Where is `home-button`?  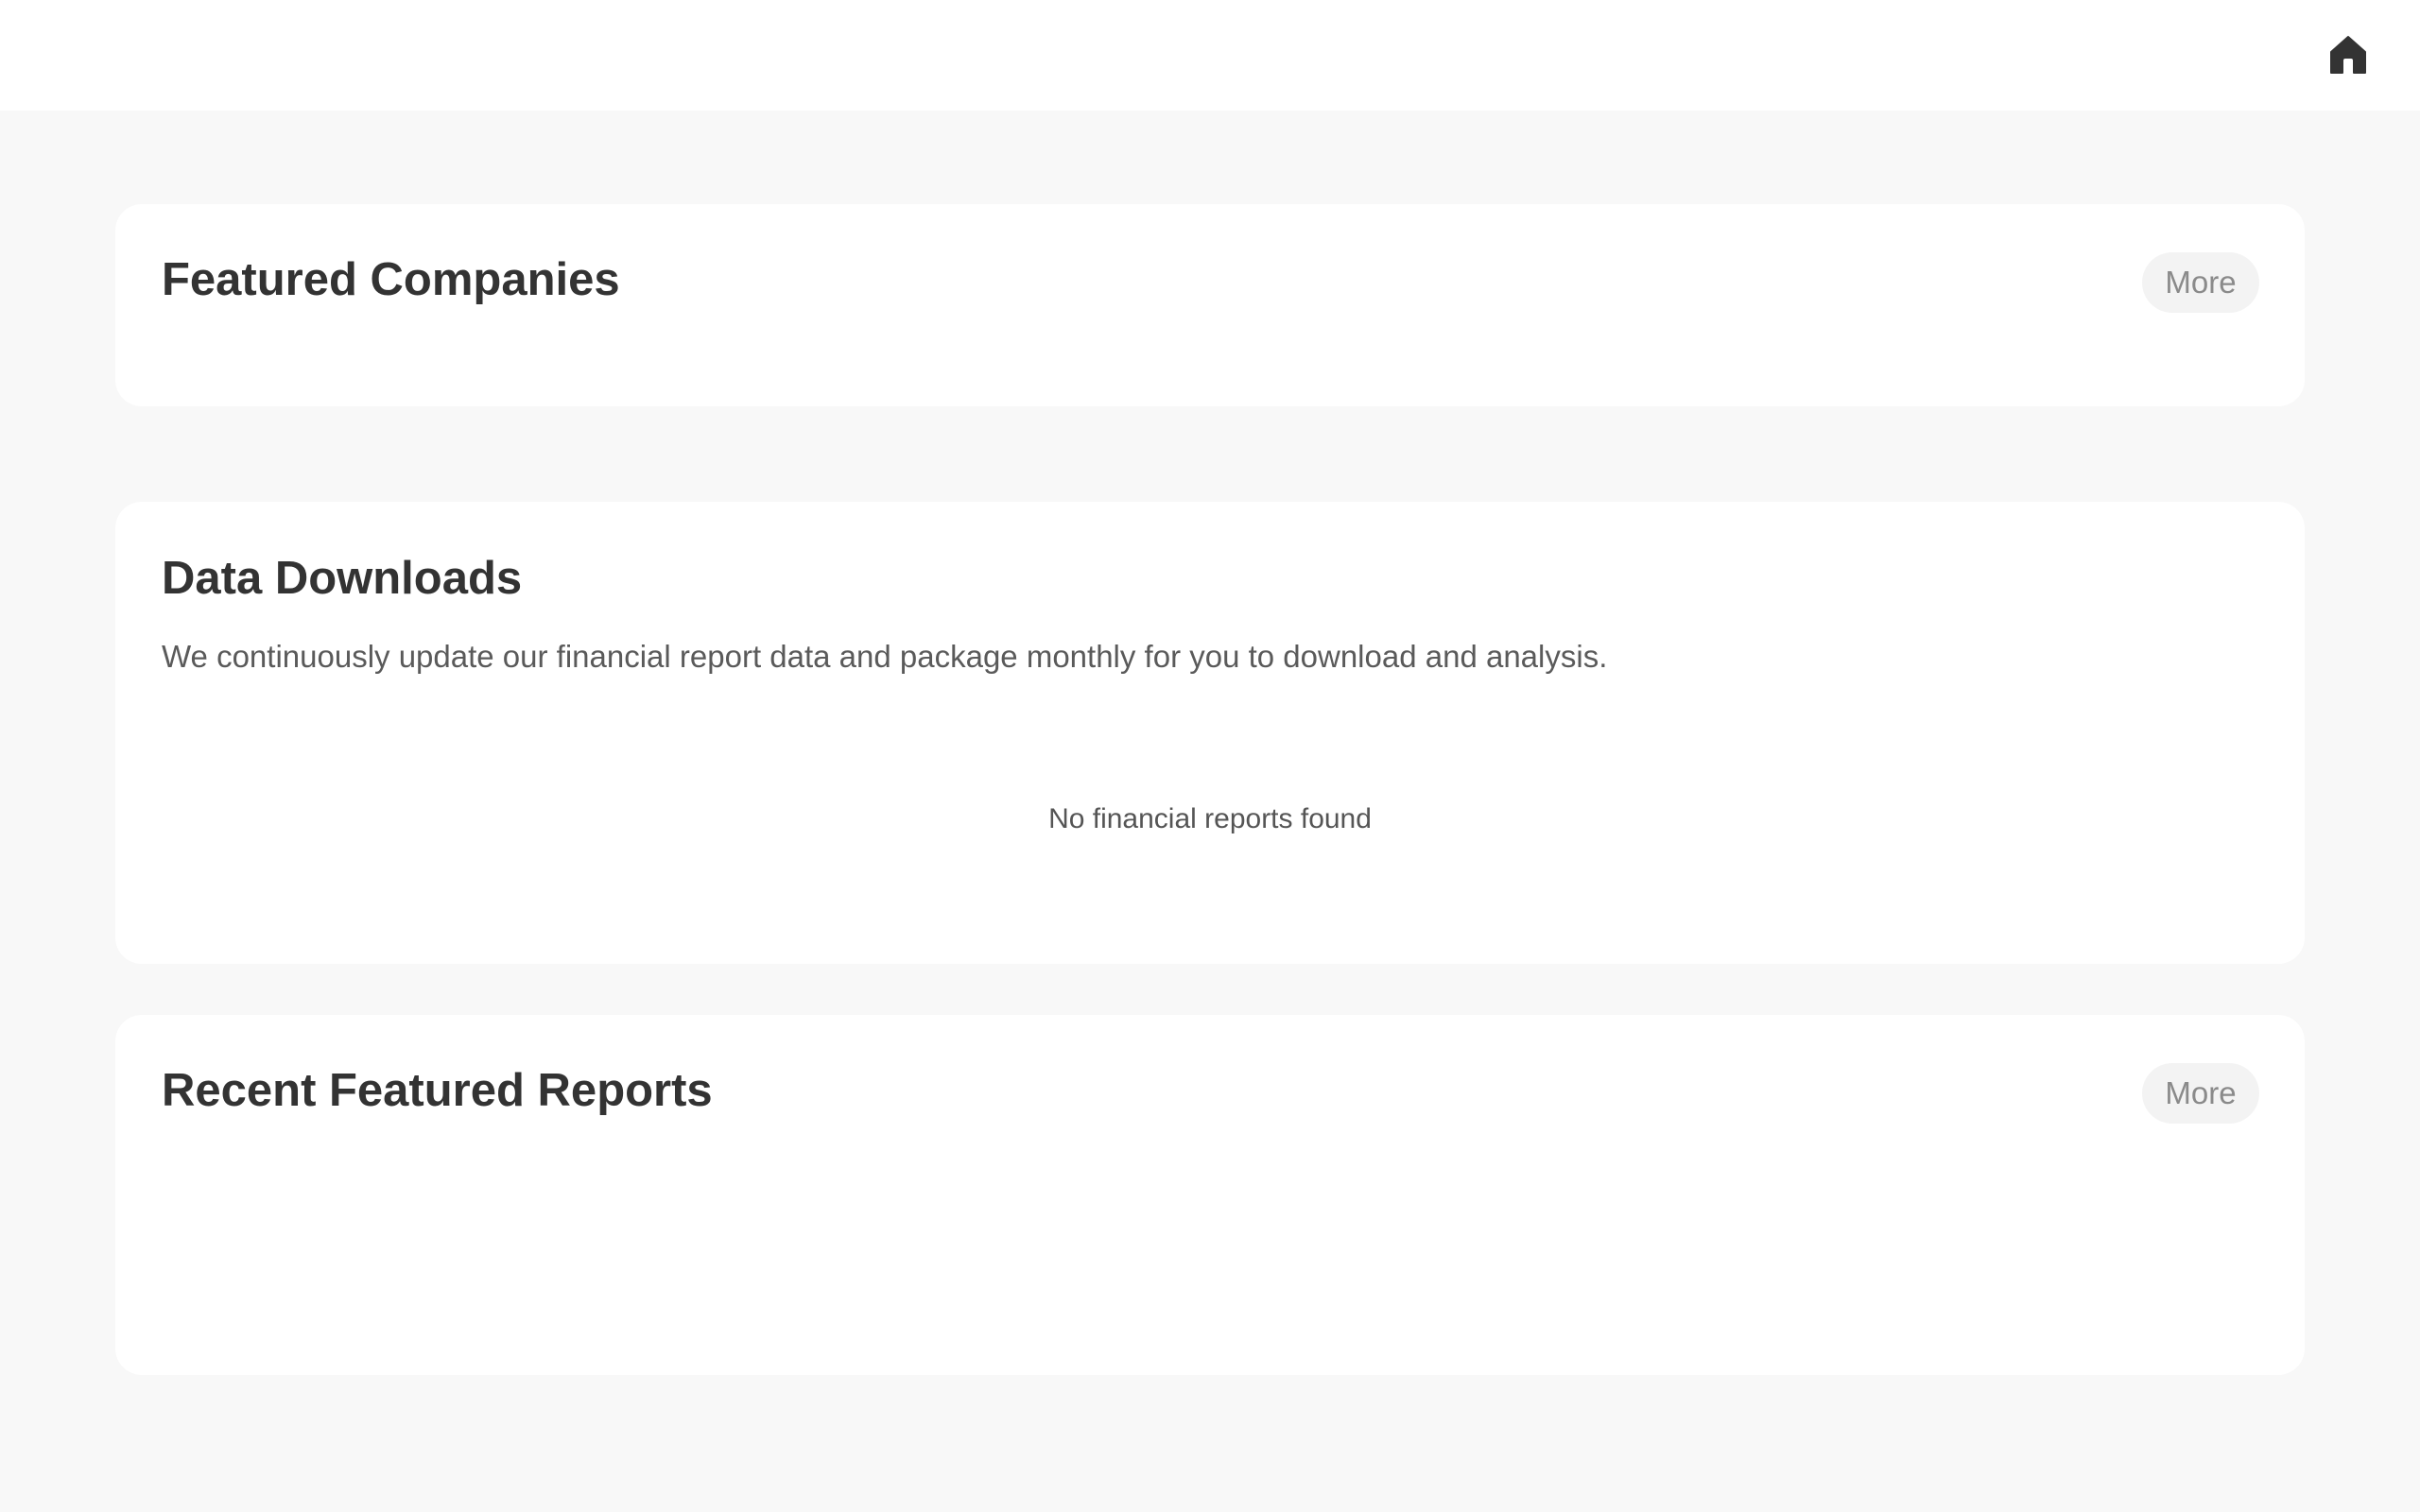
home-button is located at coordinates (2348, 55).